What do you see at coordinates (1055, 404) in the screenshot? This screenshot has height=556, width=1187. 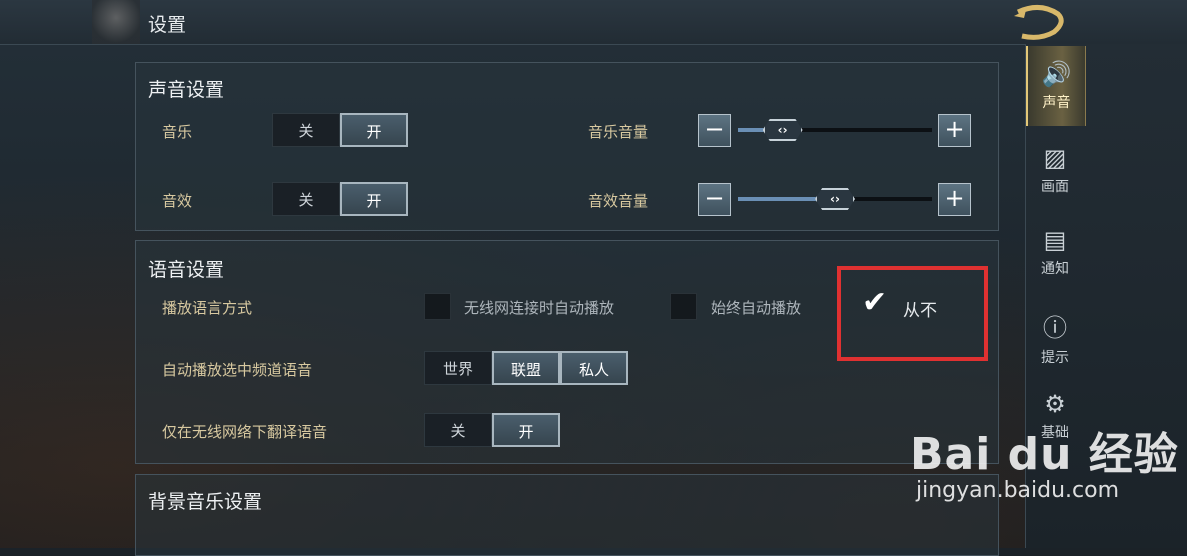 I see `gear-icon: ⚙` at bounding box center [1055, 404].